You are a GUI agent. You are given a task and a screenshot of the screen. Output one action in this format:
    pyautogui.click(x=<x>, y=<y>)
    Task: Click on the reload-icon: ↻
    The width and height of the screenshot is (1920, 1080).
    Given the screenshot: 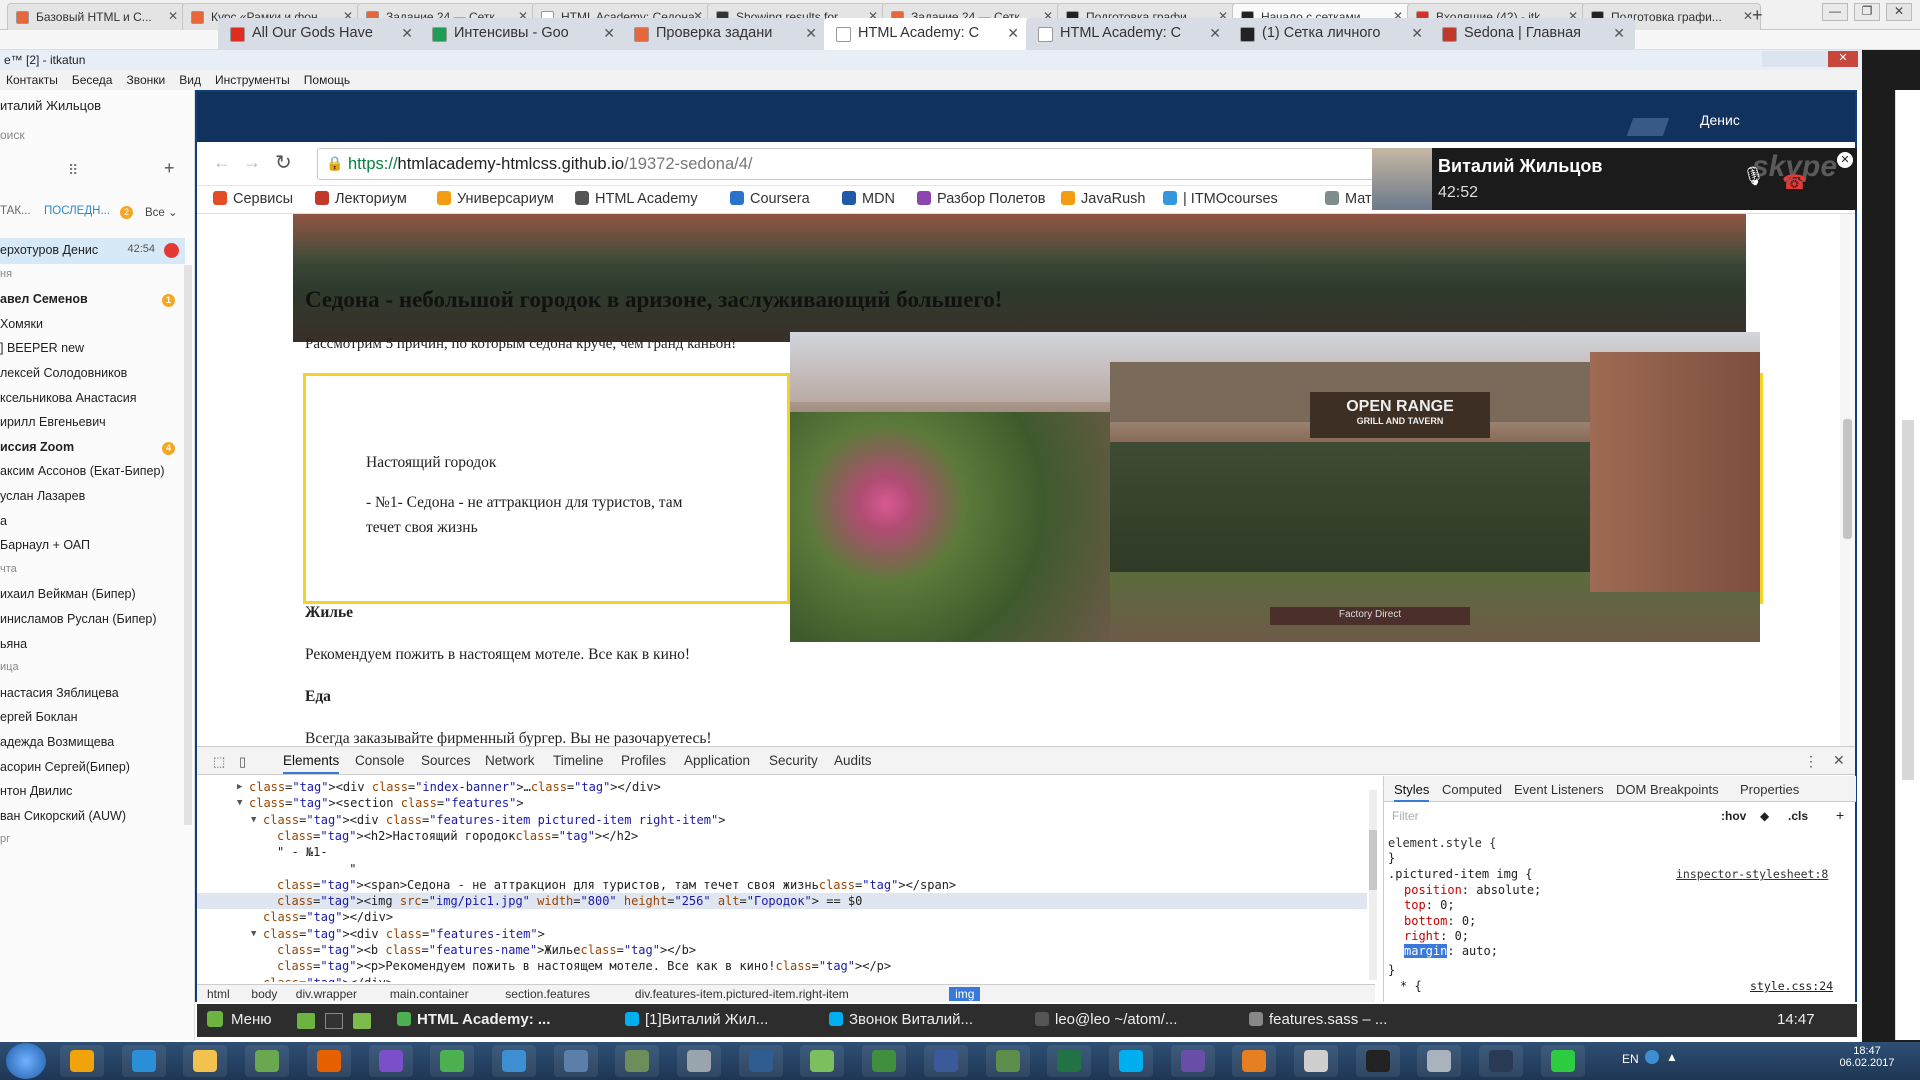 What is the action you would take?
    pyautogui.click(x=283, y=162)
    